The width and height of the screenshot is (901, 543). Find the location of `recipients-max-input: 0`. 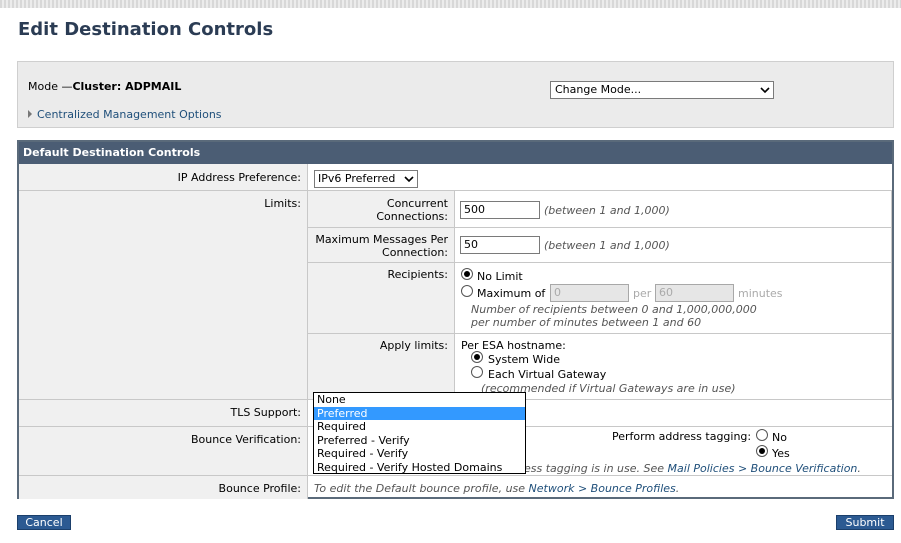

recipients-max-input: 0 is located at coordinates (589, 293).